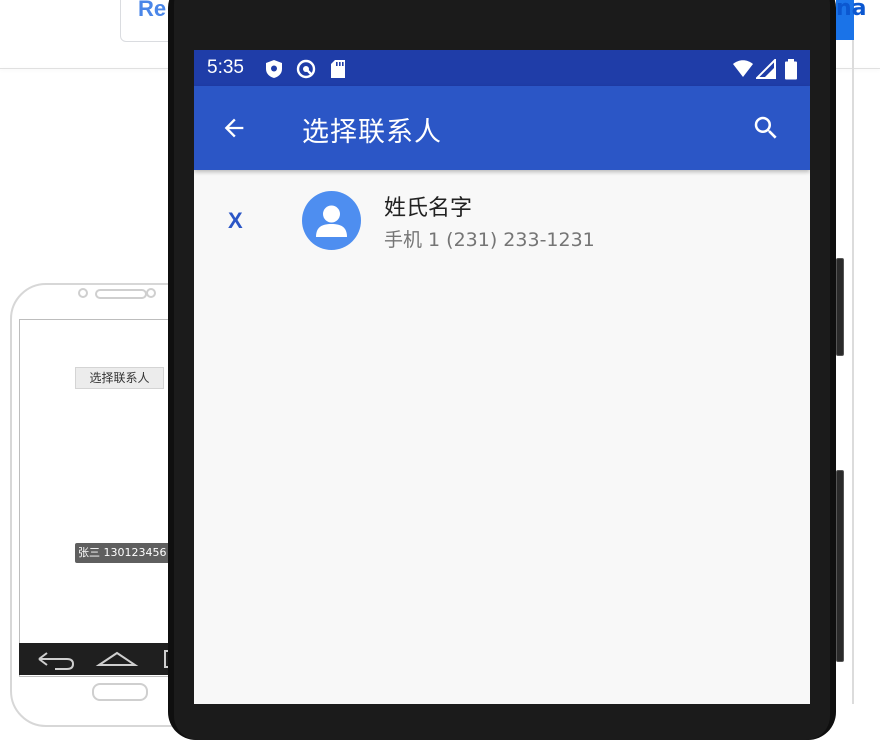  I want to click on person-icon, so click(331, 221).